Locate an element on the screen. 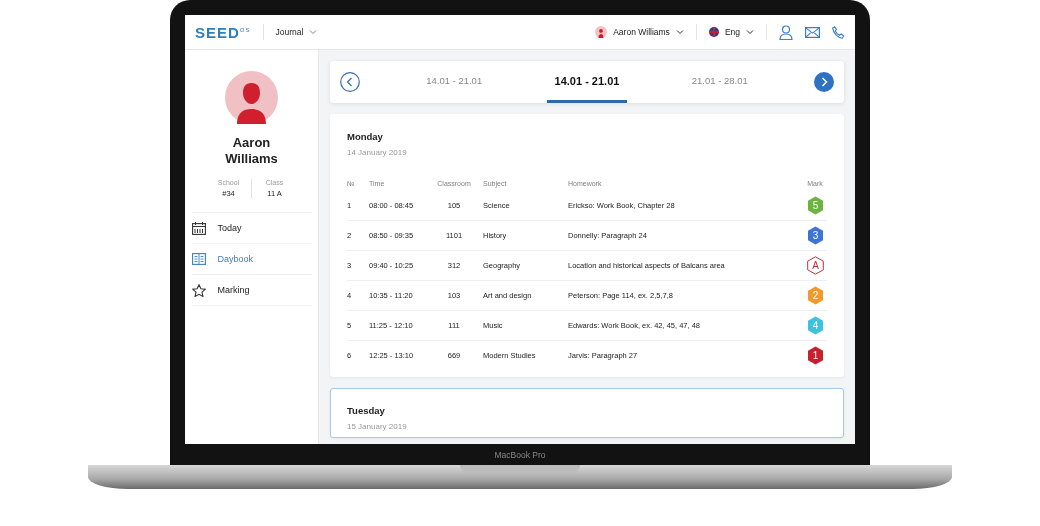 The image size is (1040, 526). sidebar-item: Today is located at coordinates (251, 228).